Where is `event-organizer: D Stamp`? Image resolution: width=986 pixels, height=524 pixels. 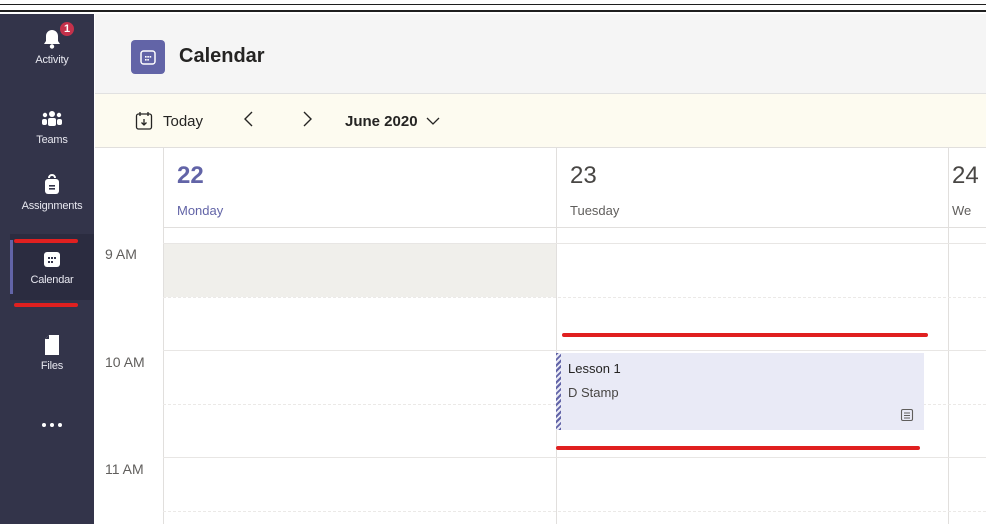
event-organizer: D Stamp is located at coordinates (593, 392).